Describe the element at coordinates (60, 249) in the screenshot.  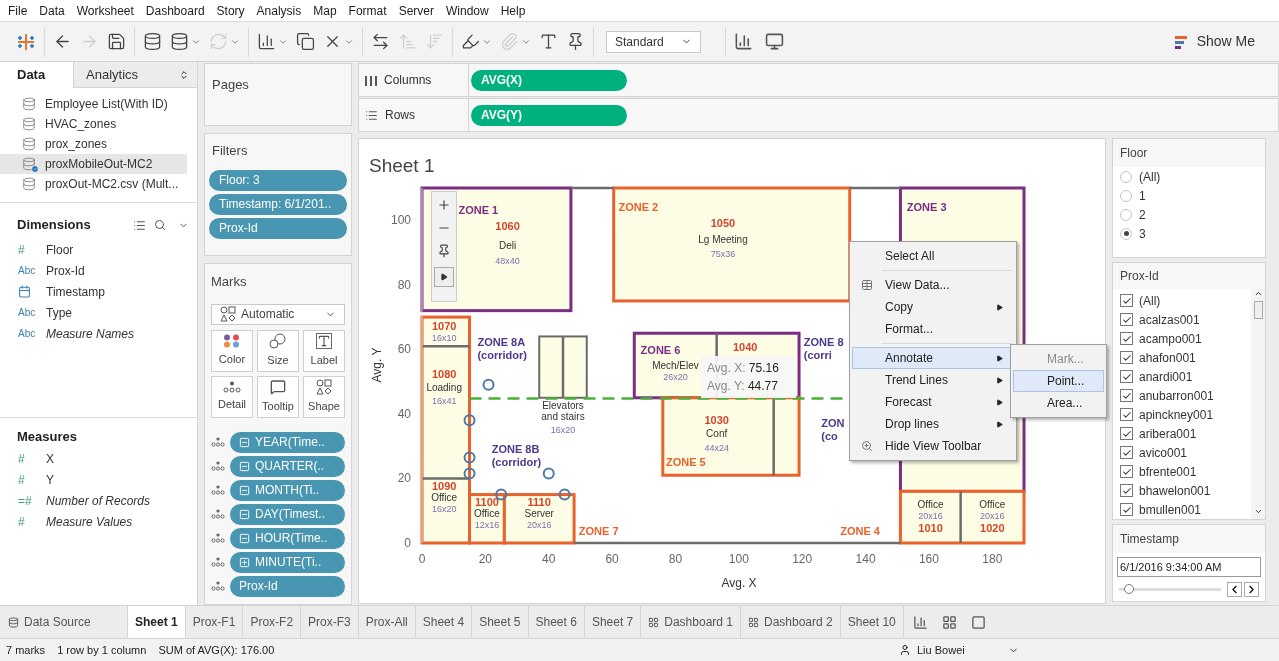
I see `field-name: Floor` at that location.